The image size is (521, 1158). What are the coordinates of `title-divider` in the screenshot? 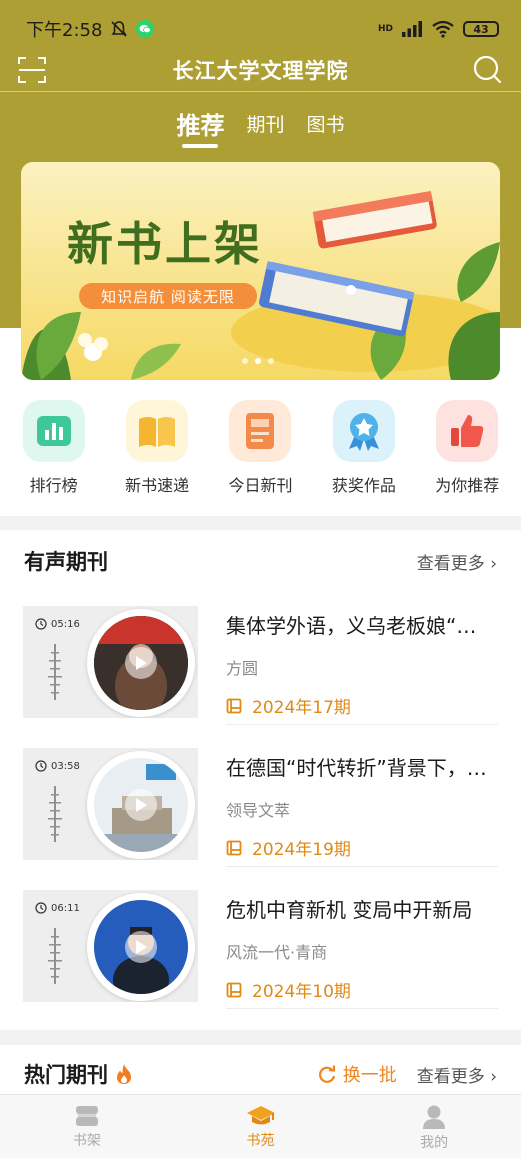 It's located at (260, 91).